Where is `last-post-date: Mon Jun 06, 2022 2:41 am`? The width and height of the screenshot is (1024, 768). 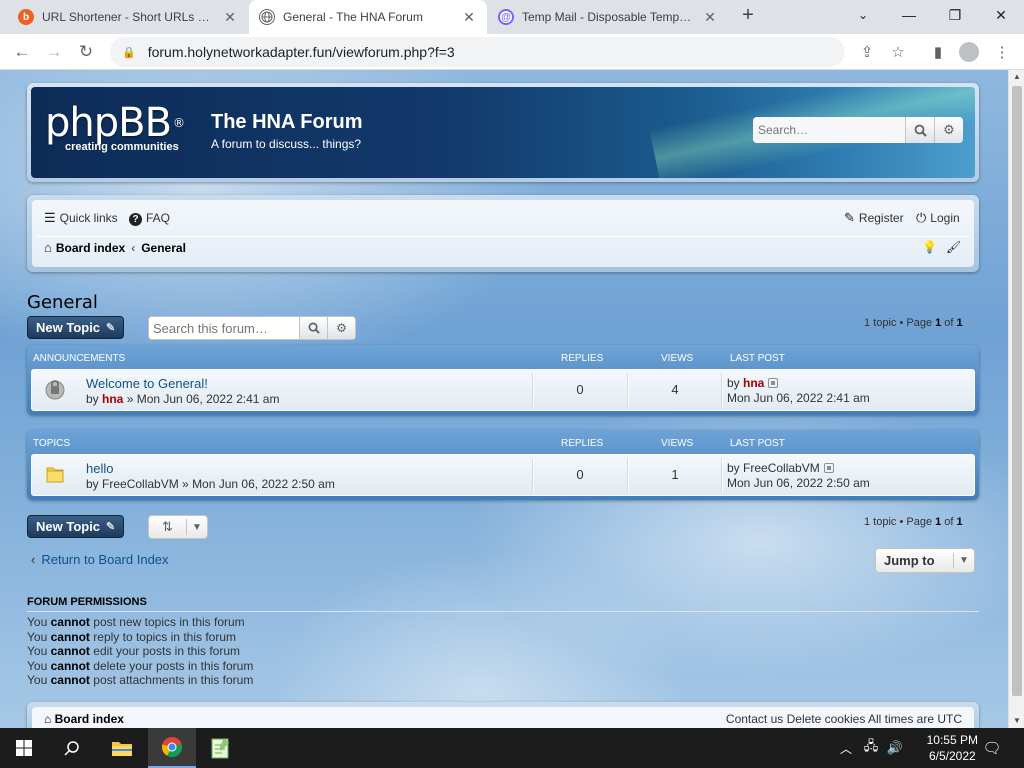
last-post-date: Mon Jun 06, 2022 2:41 am is located at coordinates (798, 398).